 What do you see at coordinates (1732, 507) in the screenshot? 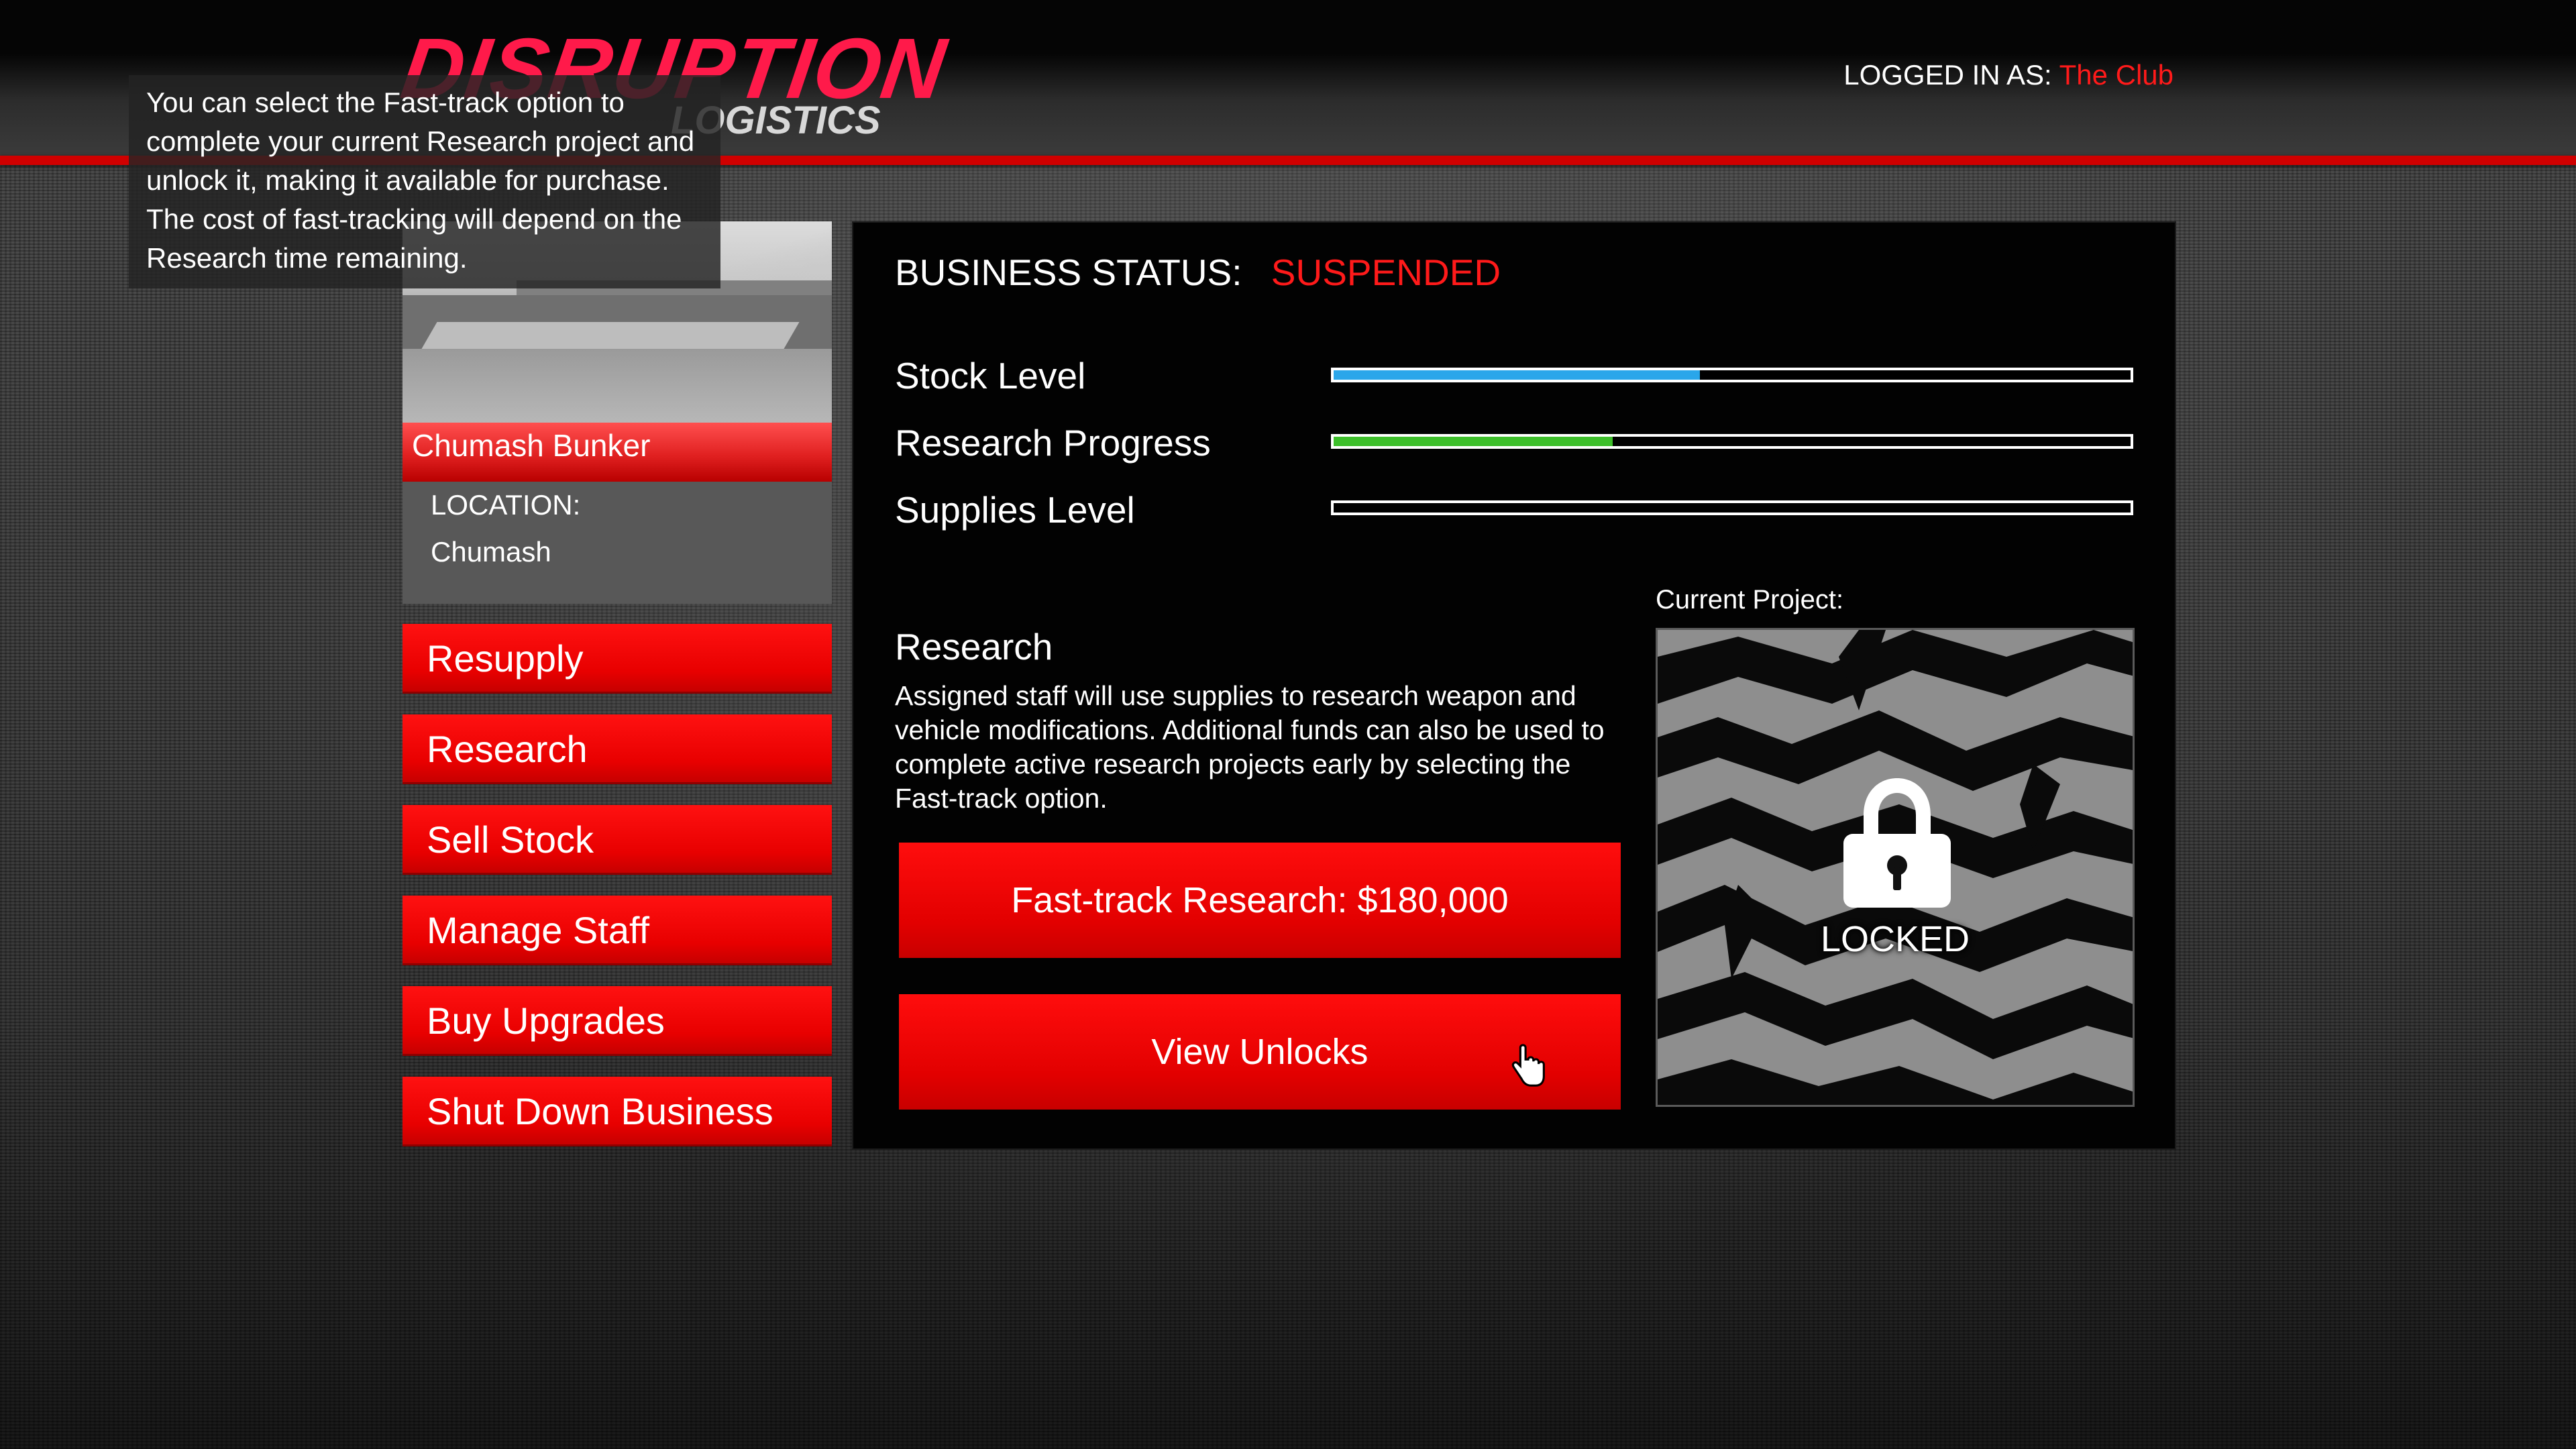
I see `supplies-level-bar` at bounding box center [1732, 507].